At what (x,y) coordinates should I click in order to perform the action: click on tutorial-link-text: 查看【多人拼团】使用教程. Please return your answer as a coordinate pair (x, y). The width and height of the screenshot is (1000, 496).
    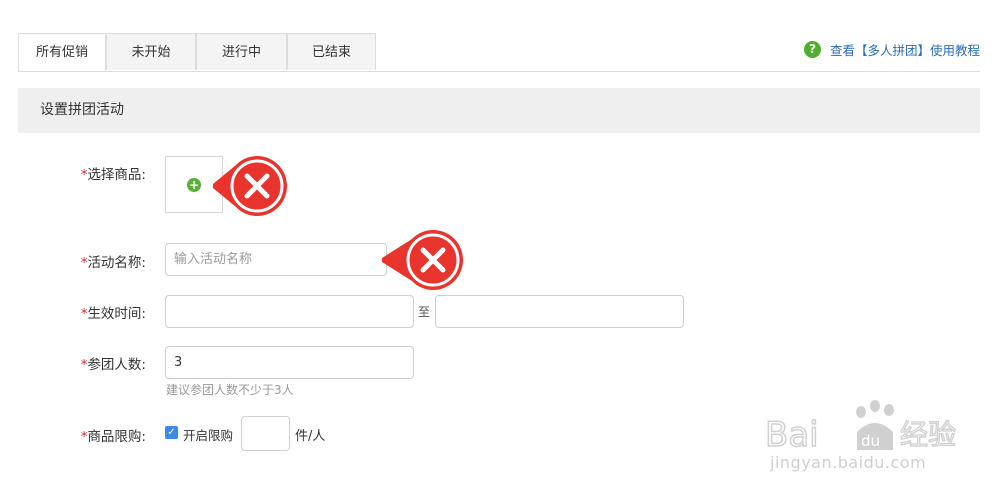
    Looking at the image, I should click on (904, 50).